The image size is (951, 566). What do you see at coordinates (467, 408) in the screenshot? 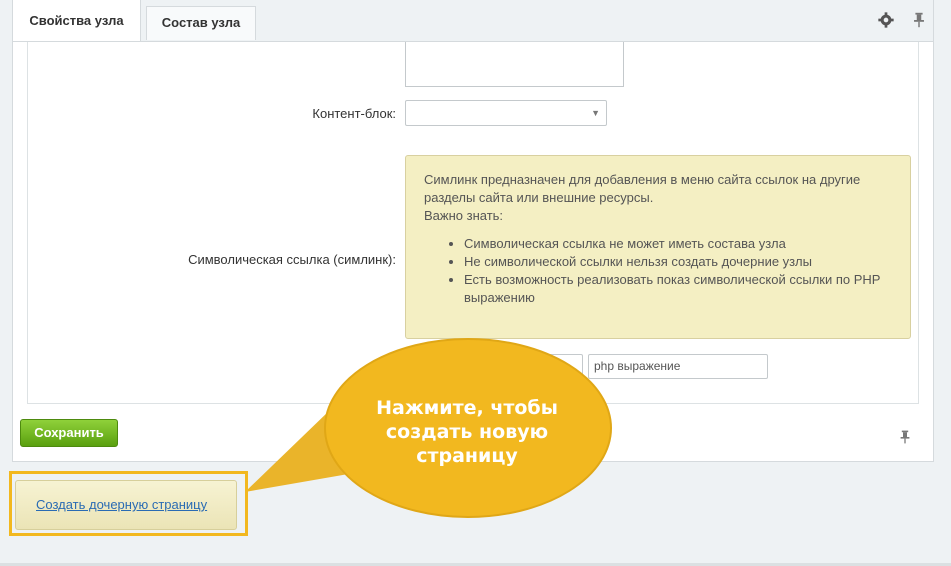
I see `callout-line: Нажмите, чтобы` at bounding box center [467, 408].